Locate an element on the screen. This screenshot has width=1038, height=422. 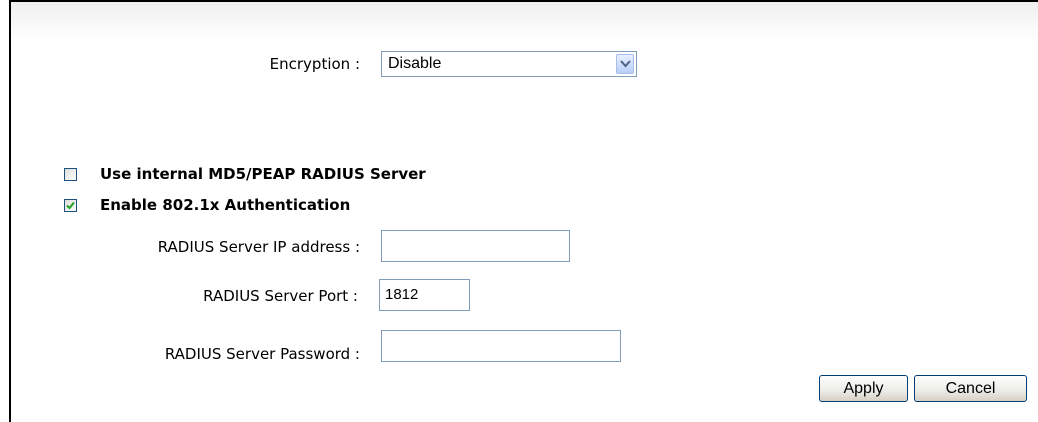
radius-port-input: 1812 is located at coordinates (424, 295).